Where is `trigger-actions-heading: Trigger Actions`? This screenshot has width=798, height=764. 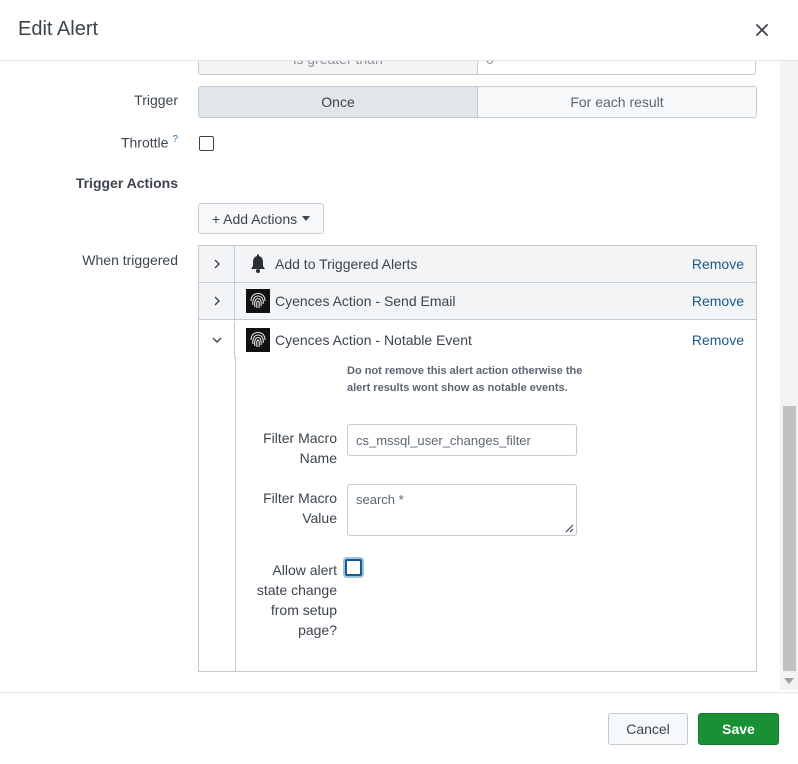 trigger-actions-heading: Trigger Actions is located at coordinates (126, 183).